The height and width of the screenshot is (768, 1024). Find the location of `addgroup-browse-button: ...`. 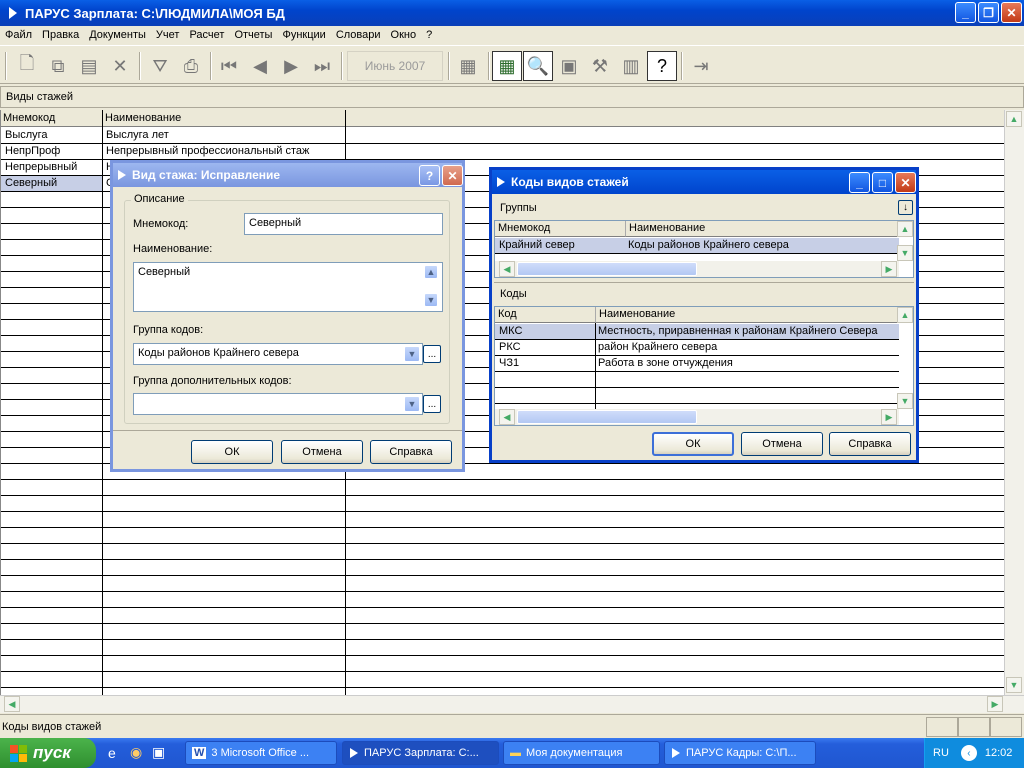

addgroup-browse-button: ... is located at coordinates (432, 404).